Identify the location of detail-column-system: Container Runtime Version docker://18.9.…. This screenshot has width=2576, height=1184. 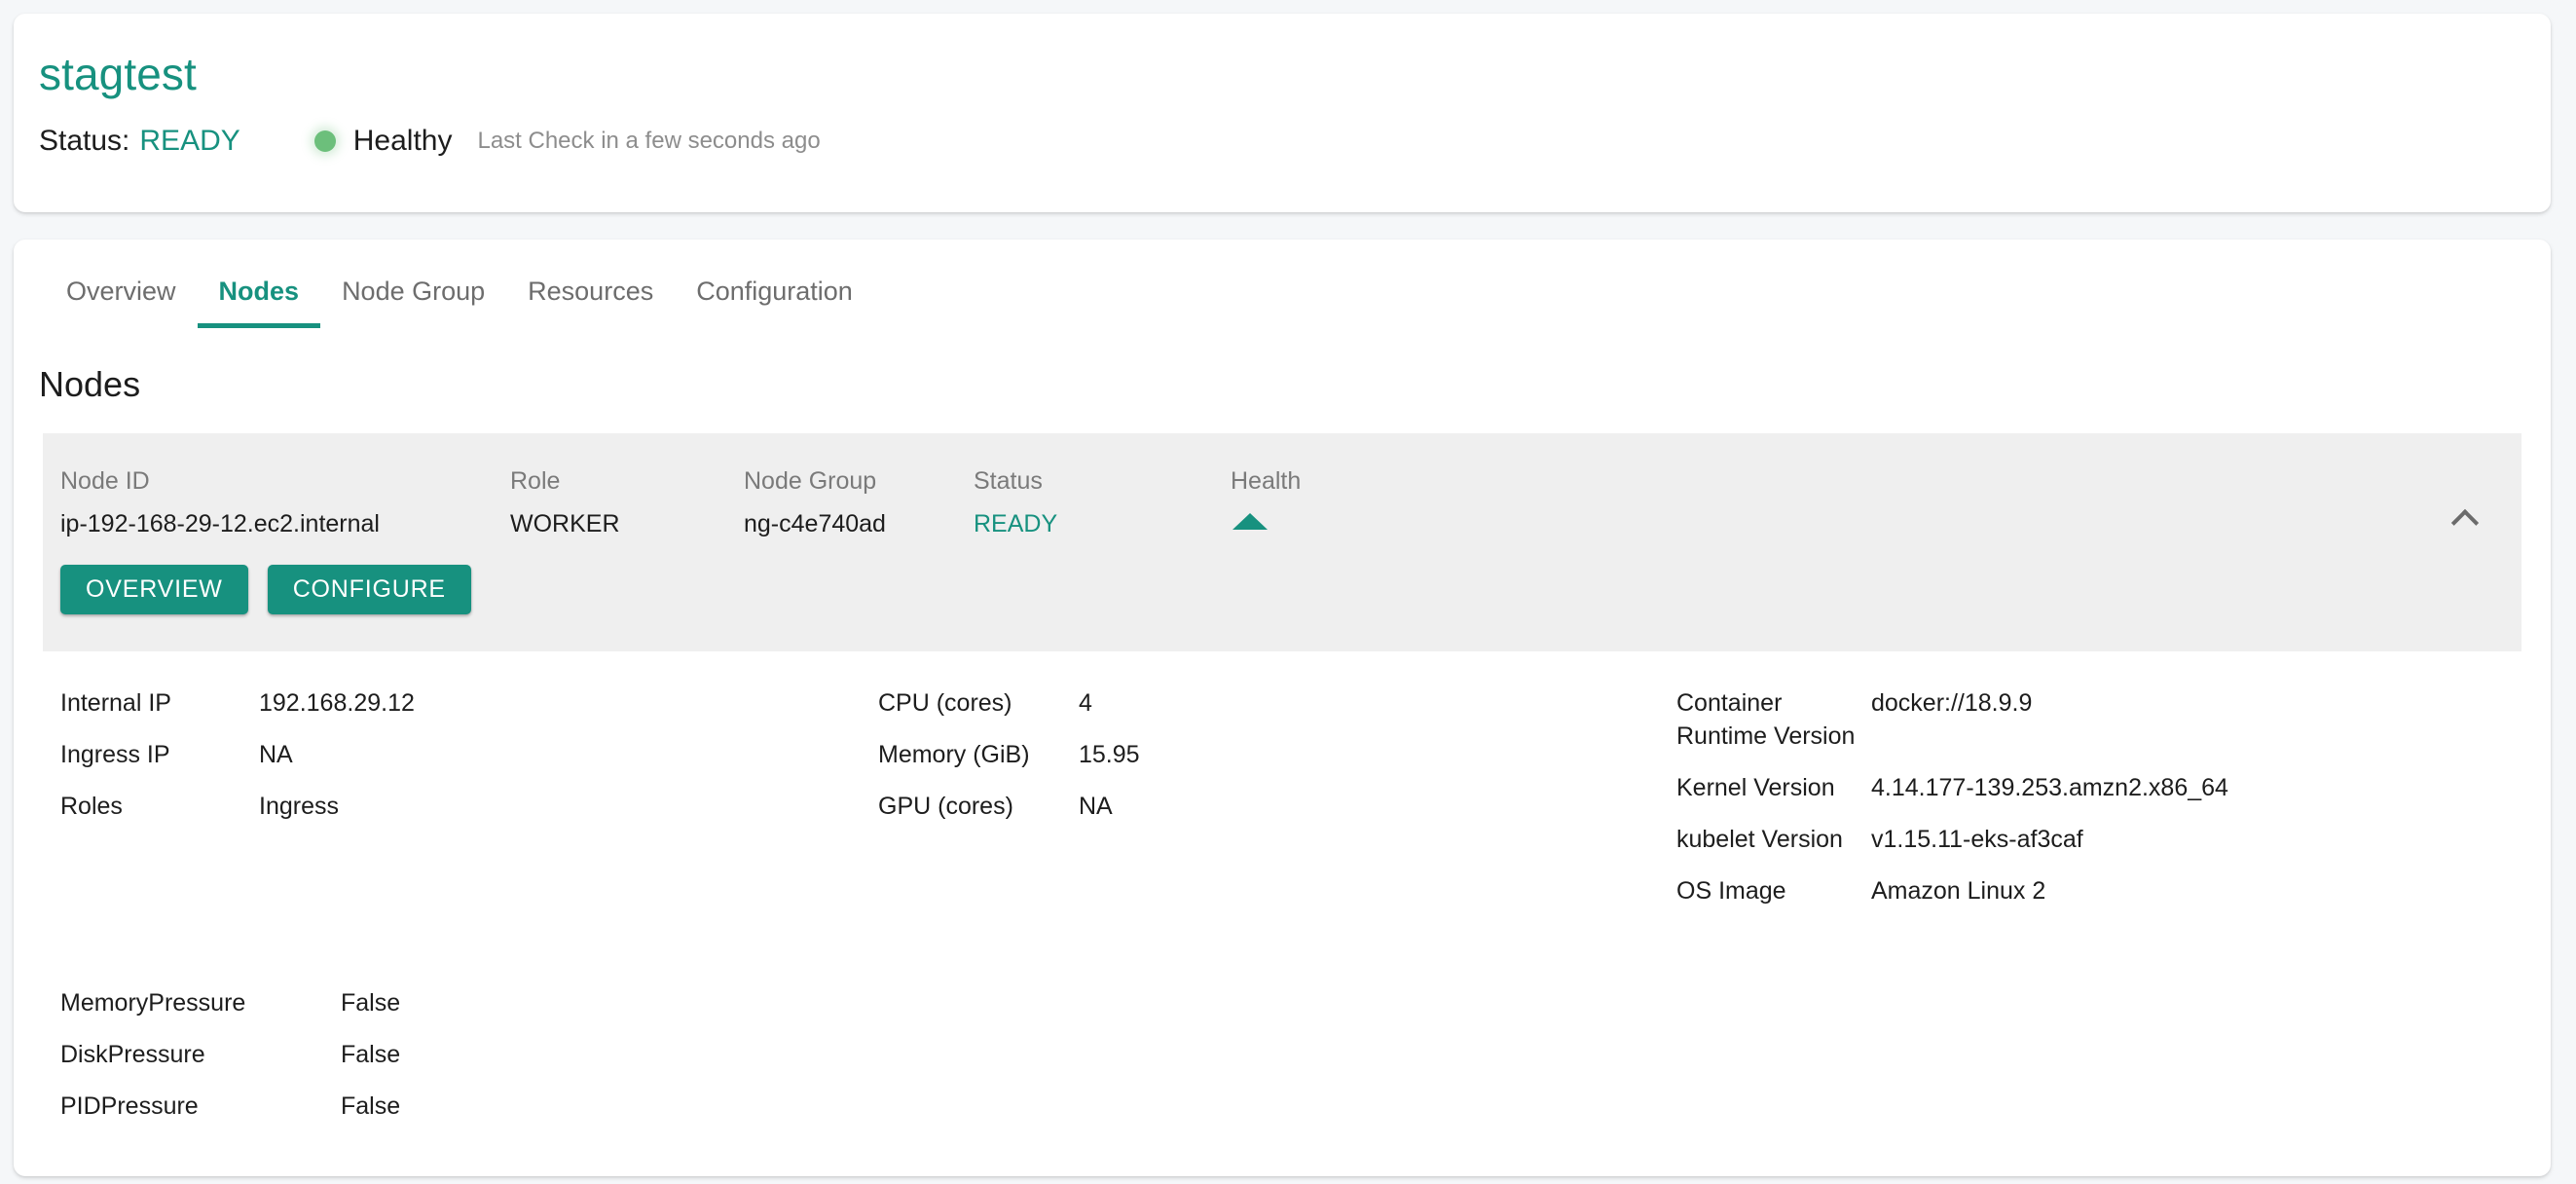
(2095, 806).